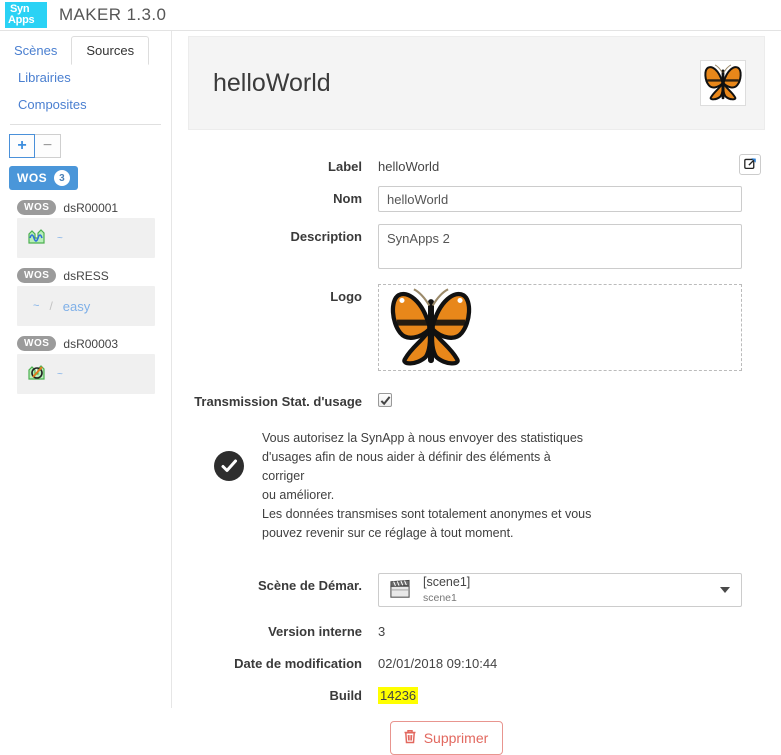 This screenshot has width=781, height=755. Describe the element at coordinates (346, 695) in the screenshot. I see `build-label: Build` at that location.